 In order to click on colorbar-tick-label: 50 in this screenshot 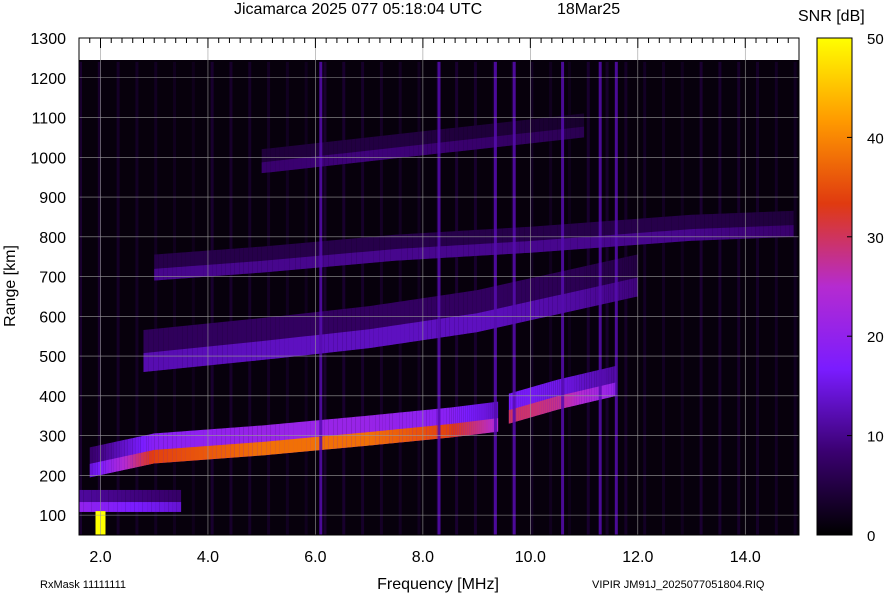, I will do `click(875, 39)`.